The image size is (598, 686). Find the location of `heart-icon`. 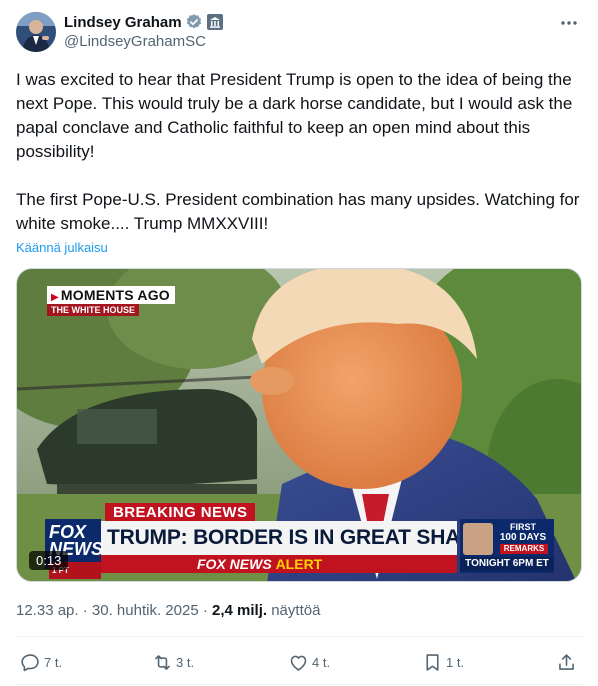

heart-icon is located at coordinates (298, 663).